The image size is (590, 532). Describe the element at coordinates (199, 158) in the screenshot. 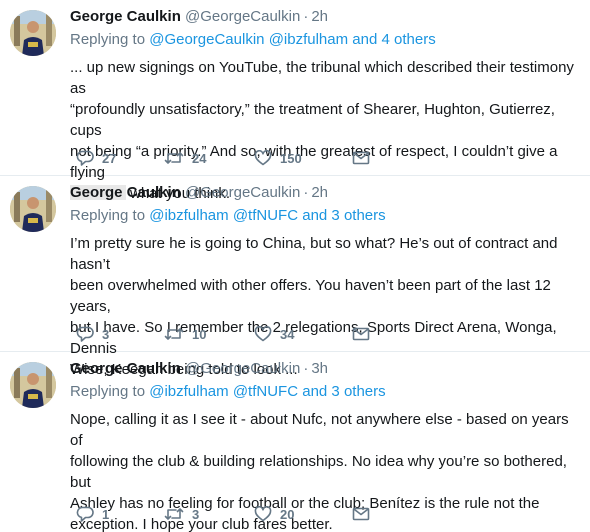

I see `retweet-count: 24` at that location.